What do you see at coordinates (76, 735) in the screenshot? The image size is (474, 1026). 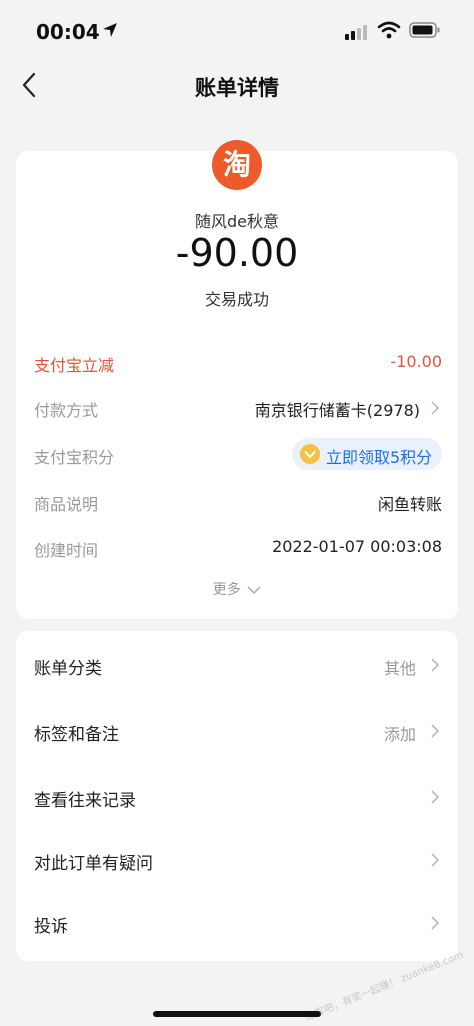 I see `menu-item-label: 标签和备注` at bounding box center [76, 735].